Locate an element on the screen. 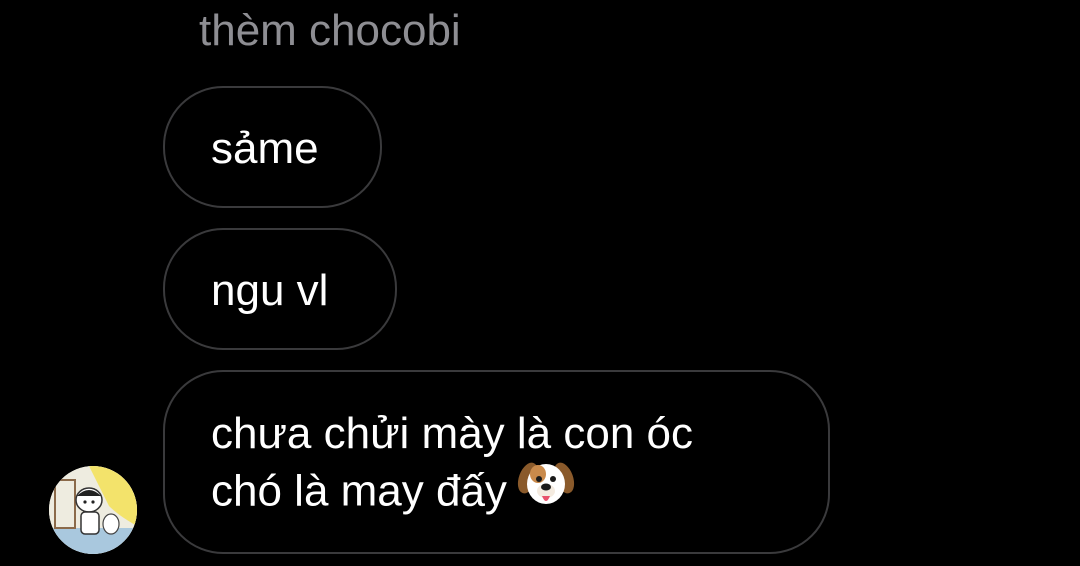  message-bubble: sảme is located at coordinates (272, 147).